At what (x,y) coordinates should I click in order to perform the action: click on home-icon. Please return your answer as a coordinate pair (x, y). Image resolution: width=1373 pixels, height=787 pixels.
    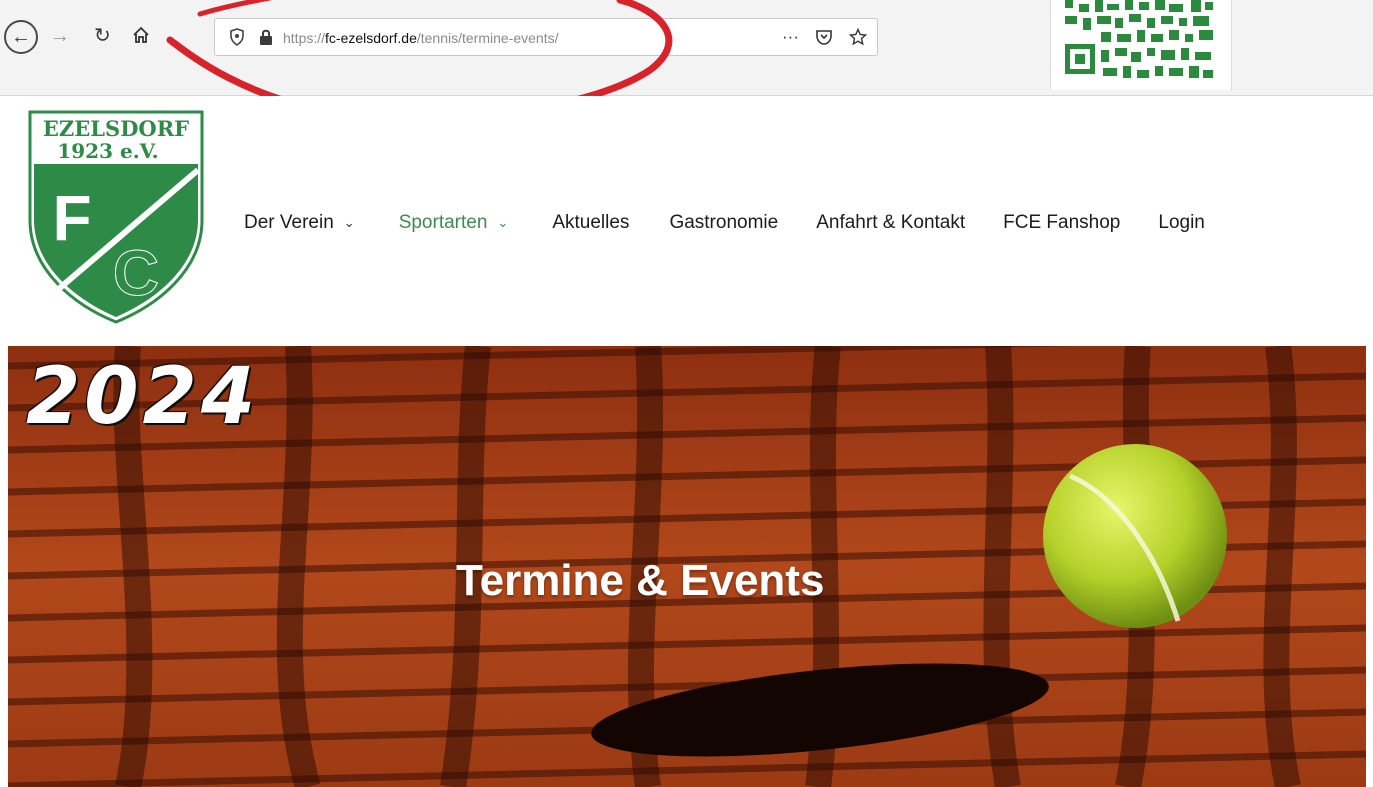
    Looking at the image, I should click on (141, 34).